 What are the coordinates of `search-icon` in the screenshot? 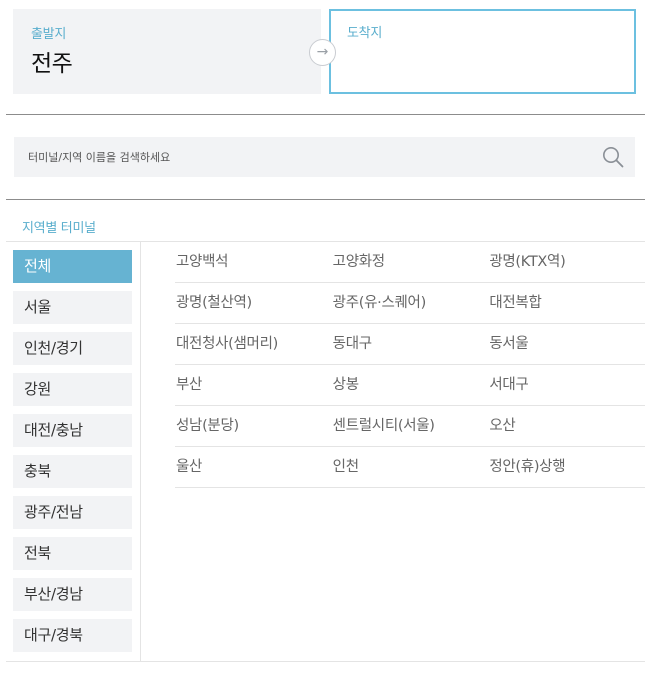 It's located at (613, 157).